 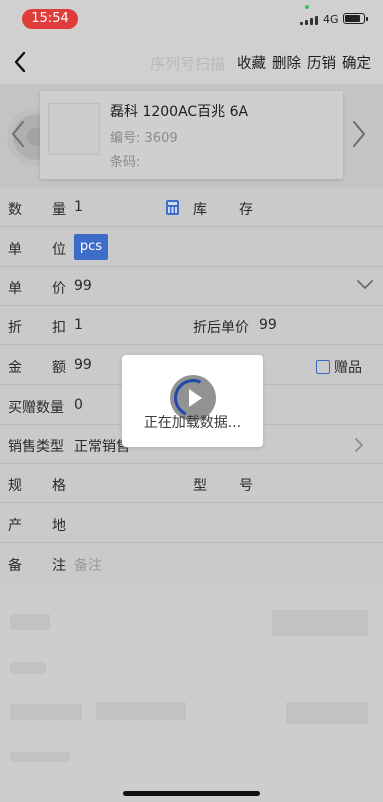 I want to click on product-code: 编号: 3609, so click(x=144, y=138).